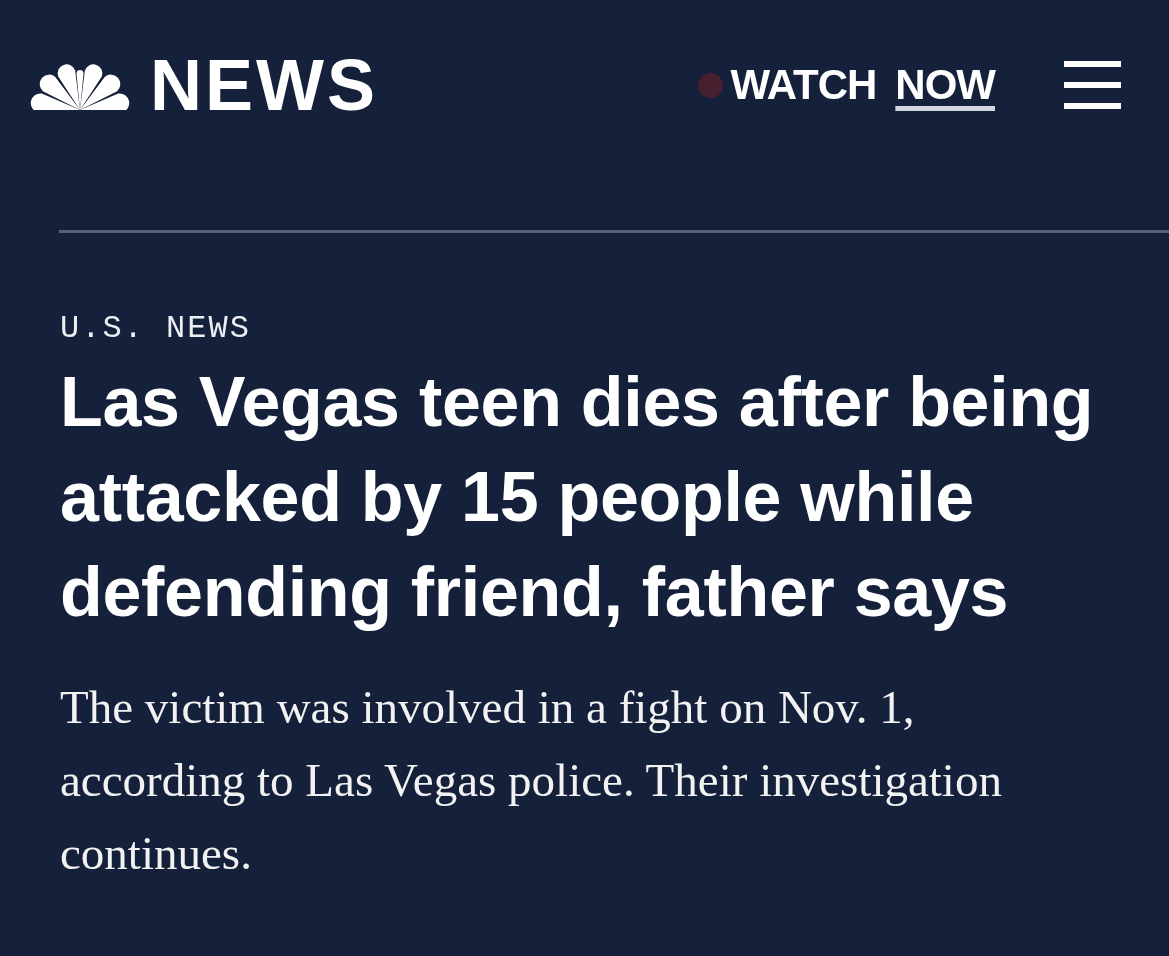 Image resolution: width=1169 pixels, height=956 pixels. What do you see at coordinates (155, 329) in the screenshot?
I see `section-label-link: U.S. NEWS` at bounding box center [155, 329].